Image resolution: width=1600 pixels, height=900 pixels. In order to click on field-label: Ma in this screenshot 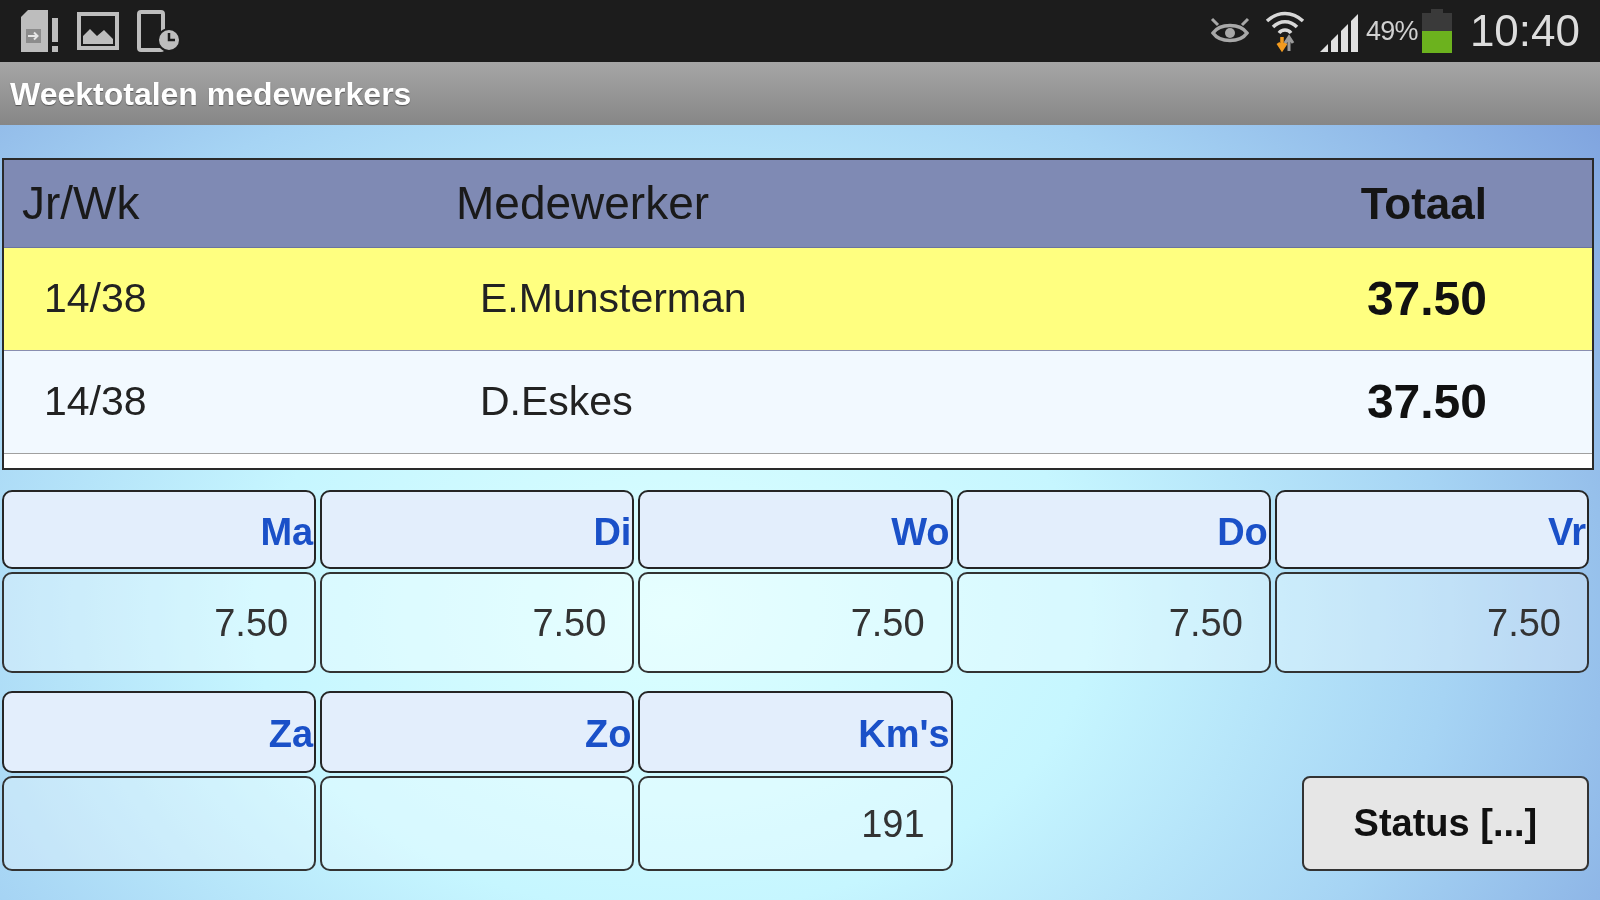, I will do `click(159, 529)`.